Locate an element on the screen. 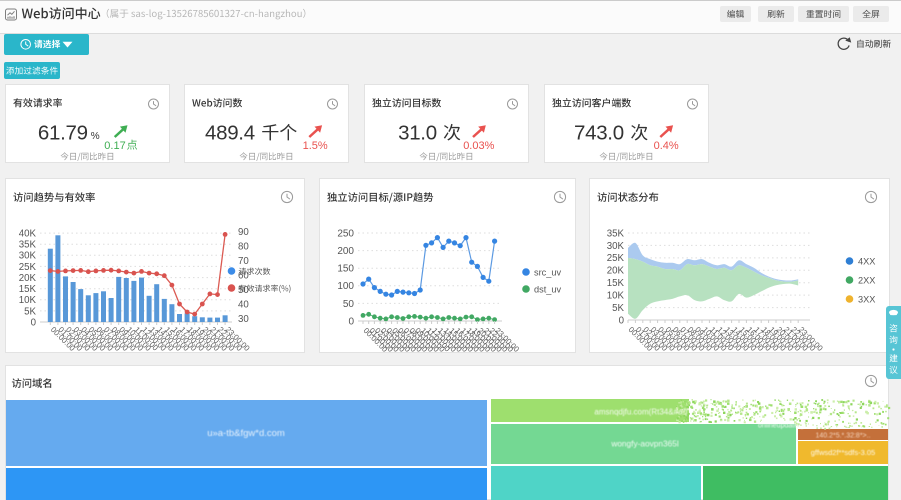  svg-text: 3XX is located at coordinates (866, 299).